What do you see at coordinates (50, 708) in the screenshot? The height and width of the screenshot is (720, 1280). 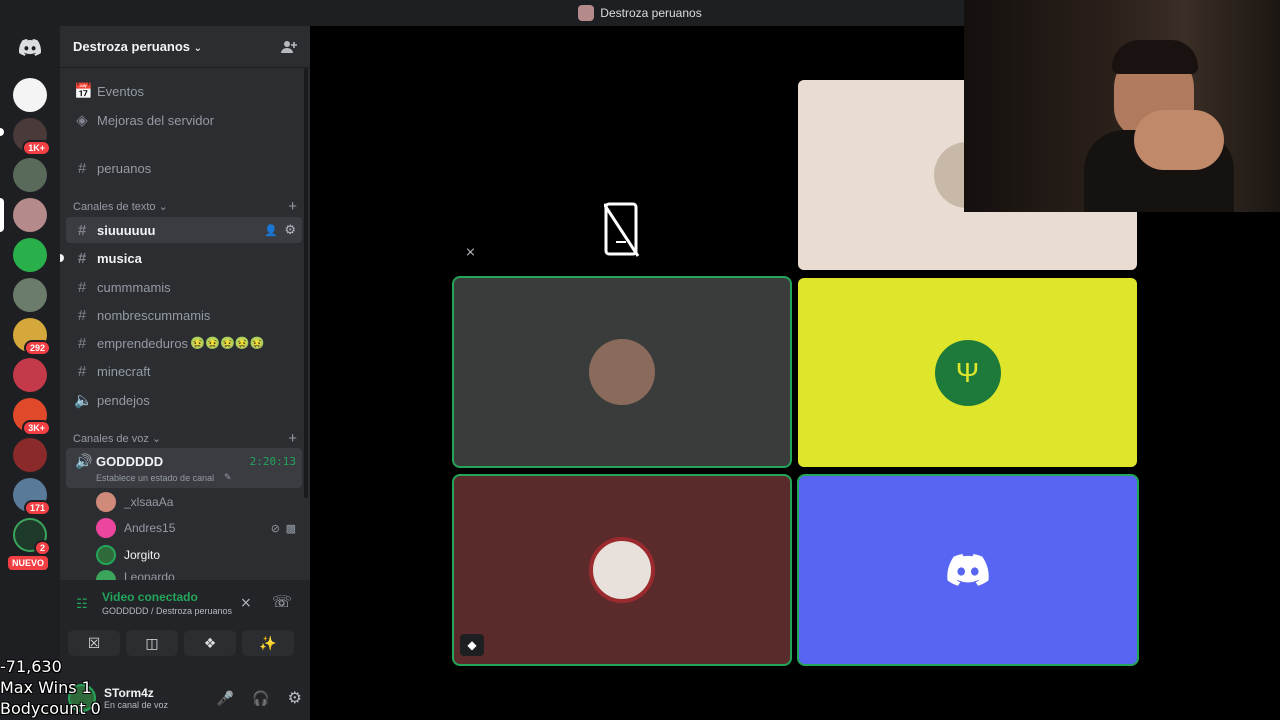 I see `stat-bodycount: Bodycount 0` at bounding box center [50, 708].